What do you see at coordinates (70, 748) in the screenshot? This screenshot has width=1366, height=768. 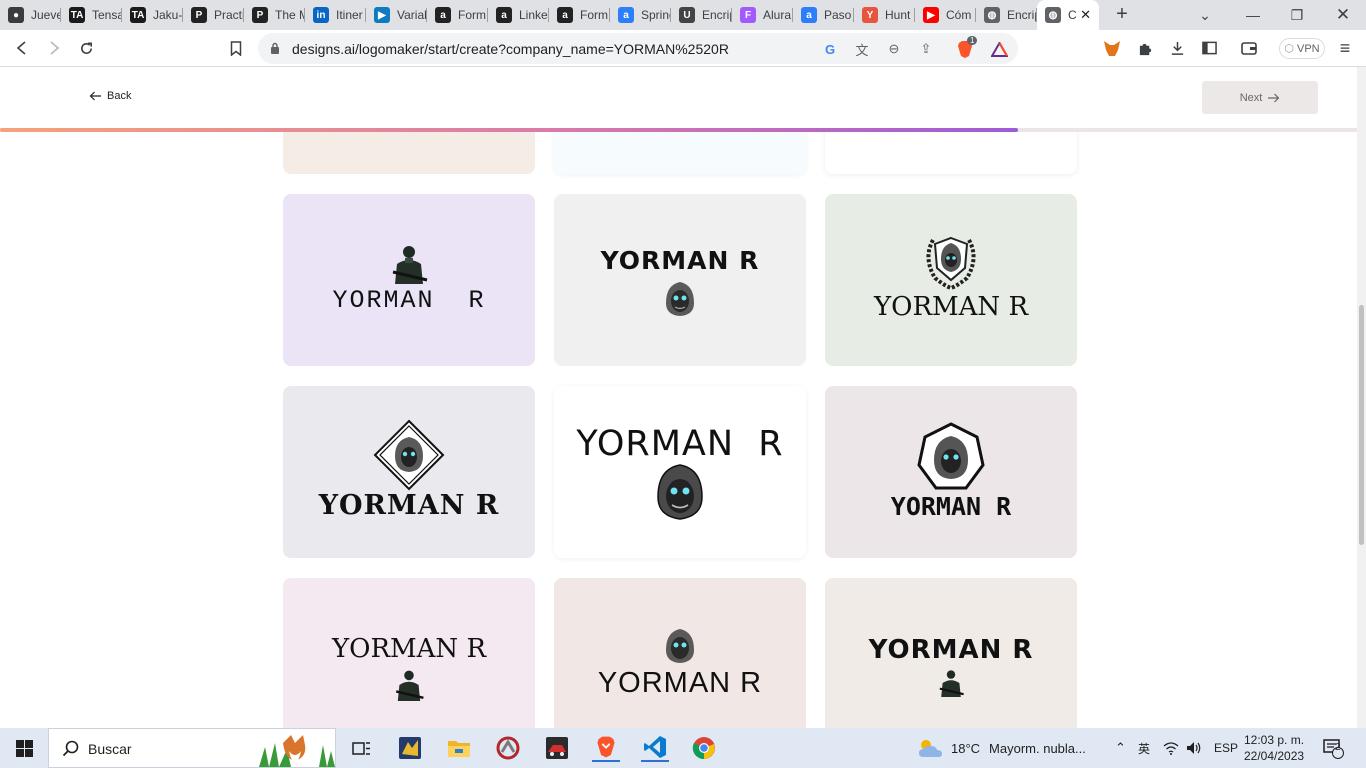 I see `search-icon` at bounding box center [70, 748].